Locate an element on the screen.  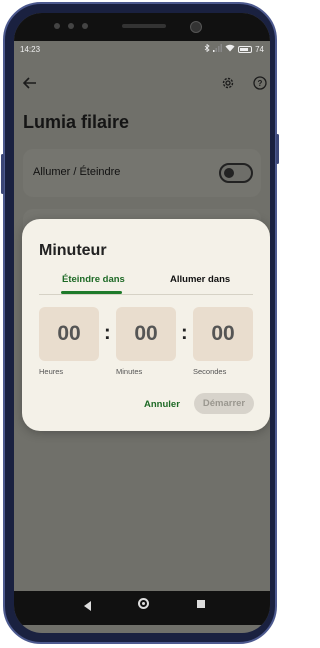
camera-notch-area is located at coordinates (142, 27).